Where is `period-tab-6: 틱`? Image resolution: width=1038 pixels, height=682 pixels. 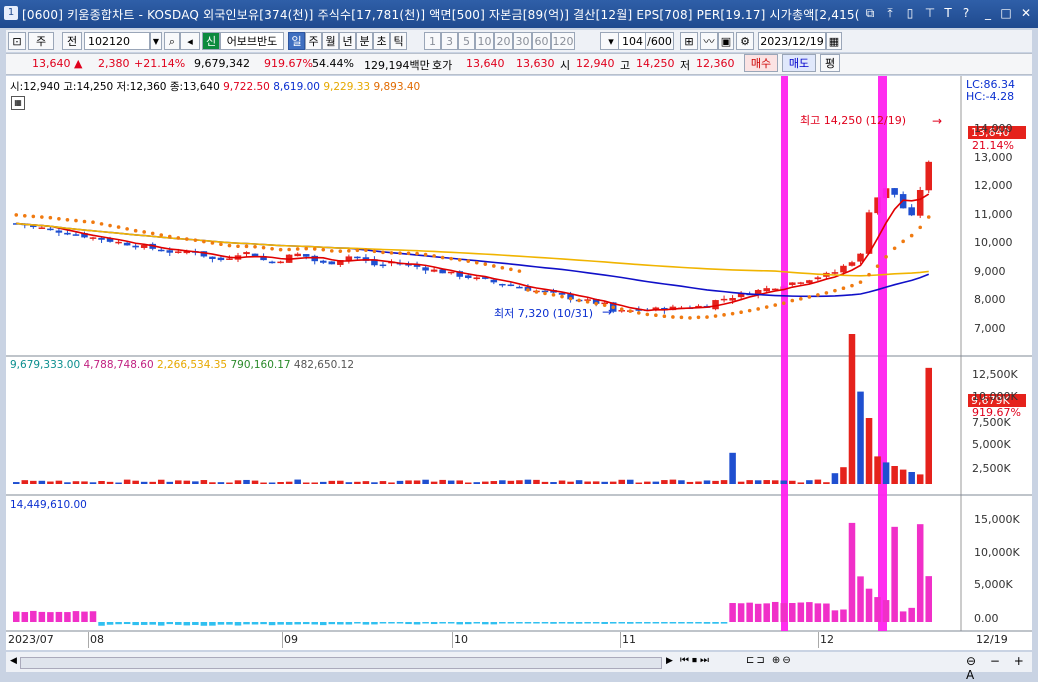
period-tab-6: 틱 is located at coordinates (398, 41).